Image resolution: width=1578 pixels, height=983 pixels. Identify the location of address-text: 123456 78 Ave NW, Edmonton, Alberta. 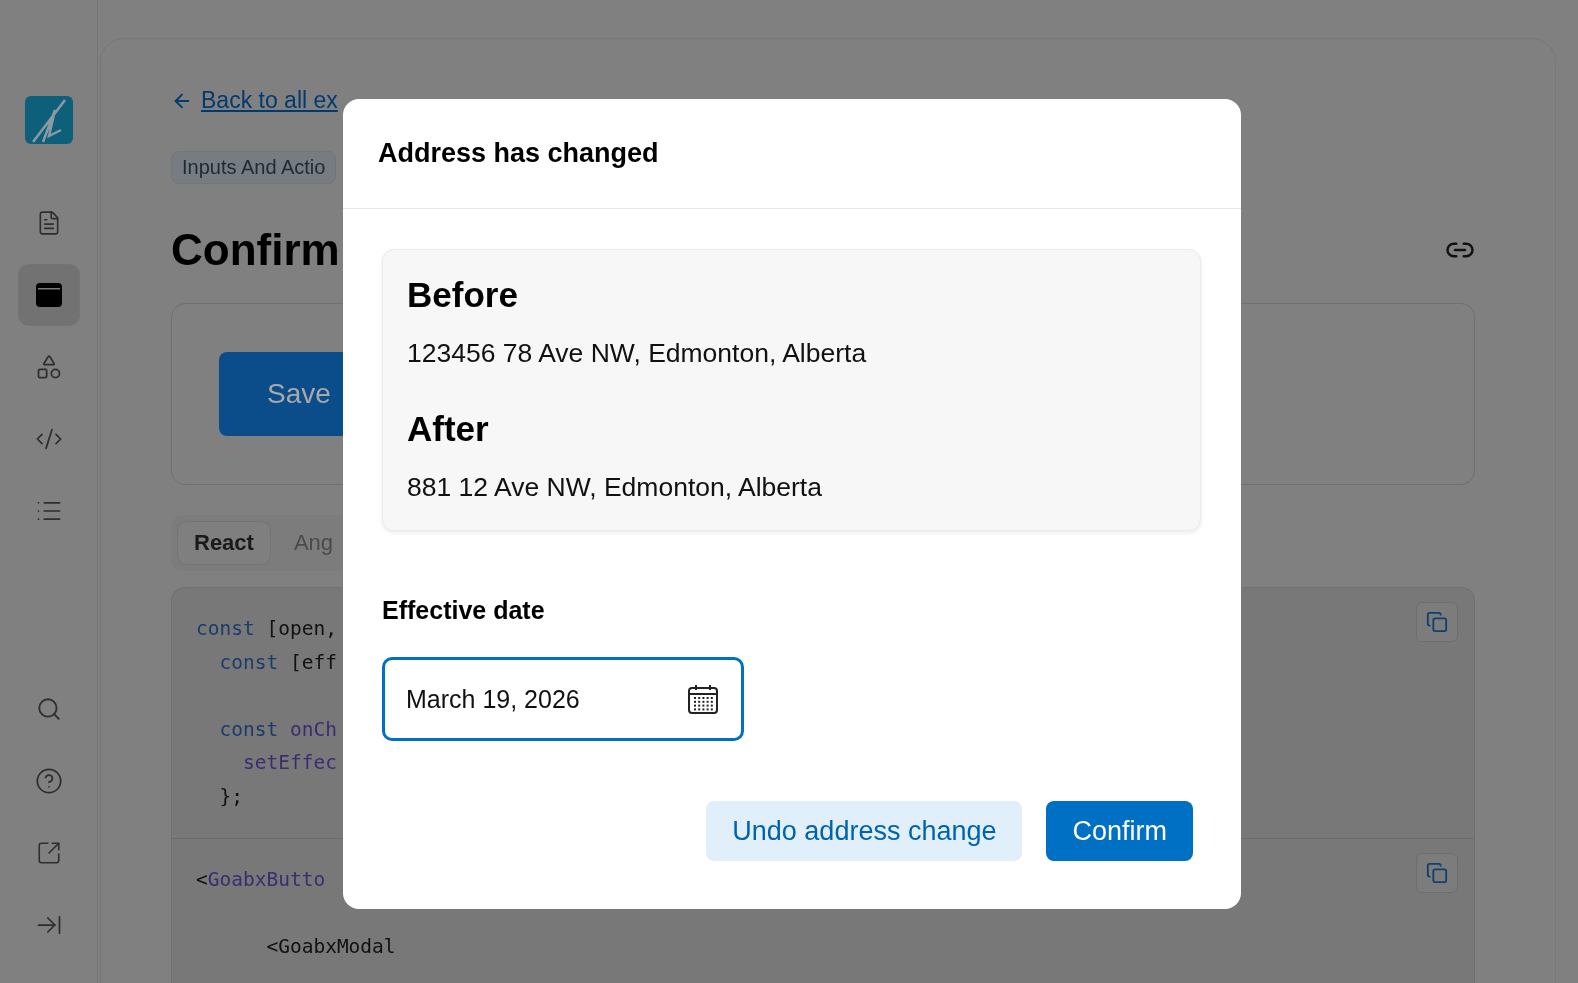
(637, 353).